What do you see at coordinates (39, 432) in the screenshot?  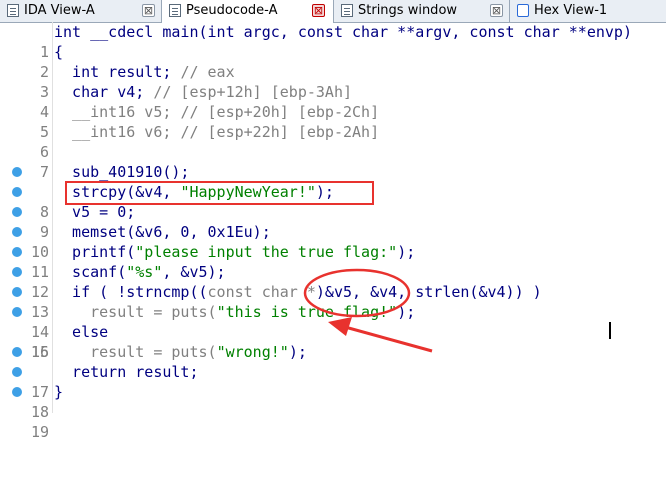 I see `line-number: 19` at bounding box center [39, 432].